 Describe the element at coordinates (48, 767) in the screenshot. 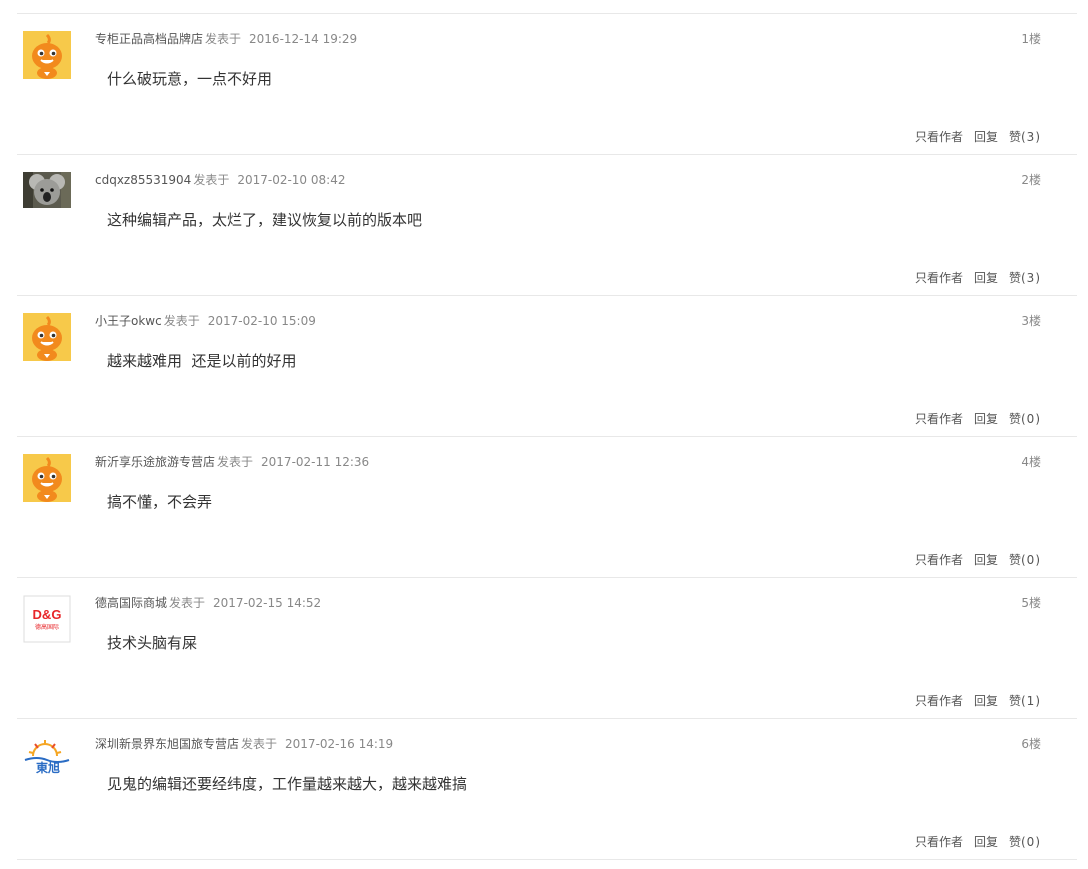

I see `dongxu-logo-text: 東旭` at that location.